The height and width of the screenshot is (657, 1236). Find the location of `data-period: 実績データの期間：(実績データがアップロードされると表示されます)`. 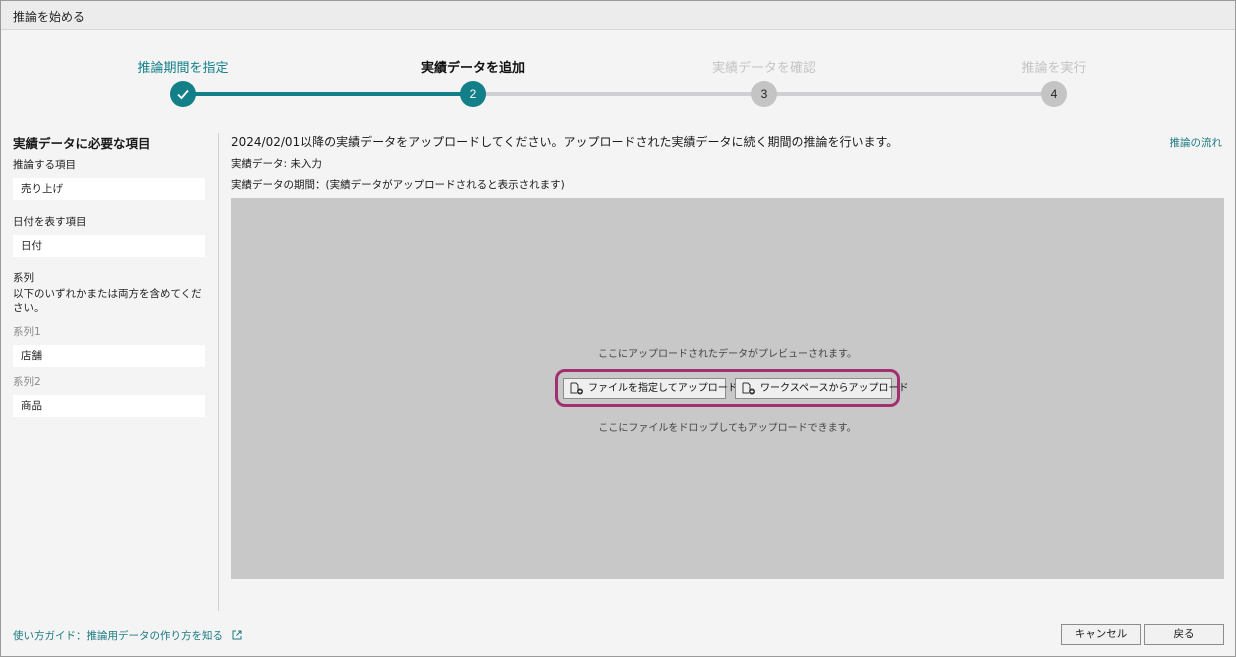

data-period: 実績データの期間：(実績データがアップロードされると表示されます) is located at coordinates (398, 185).